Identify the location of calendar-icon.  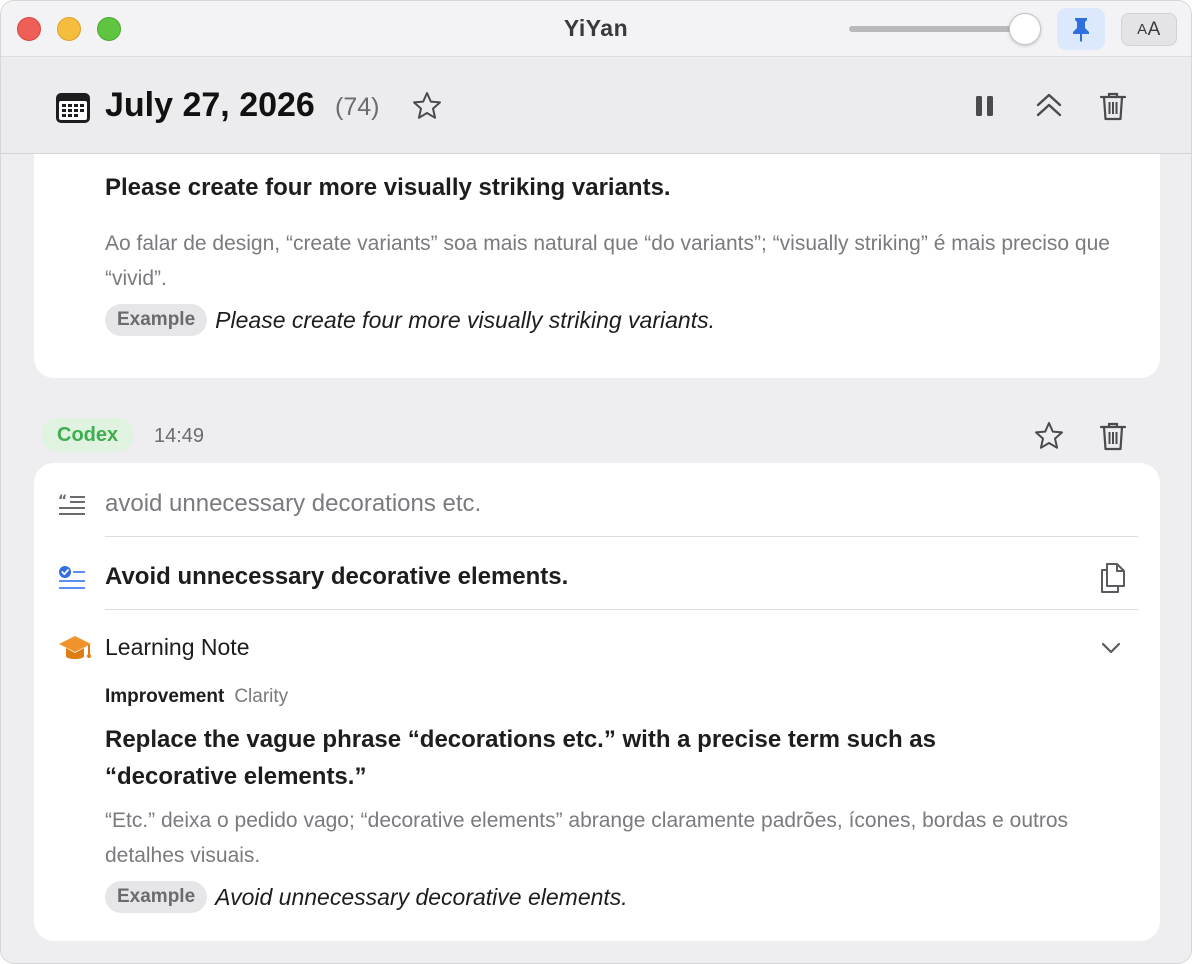
(73, 108).